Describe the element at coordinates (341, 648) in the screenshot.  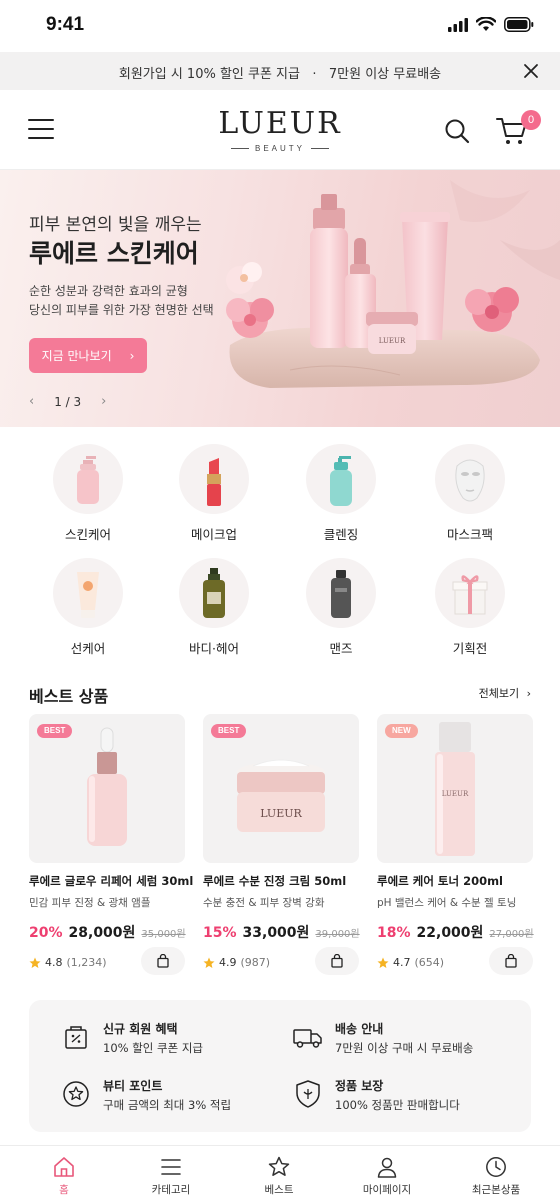
I see `category-label: 맨즈` at that location.